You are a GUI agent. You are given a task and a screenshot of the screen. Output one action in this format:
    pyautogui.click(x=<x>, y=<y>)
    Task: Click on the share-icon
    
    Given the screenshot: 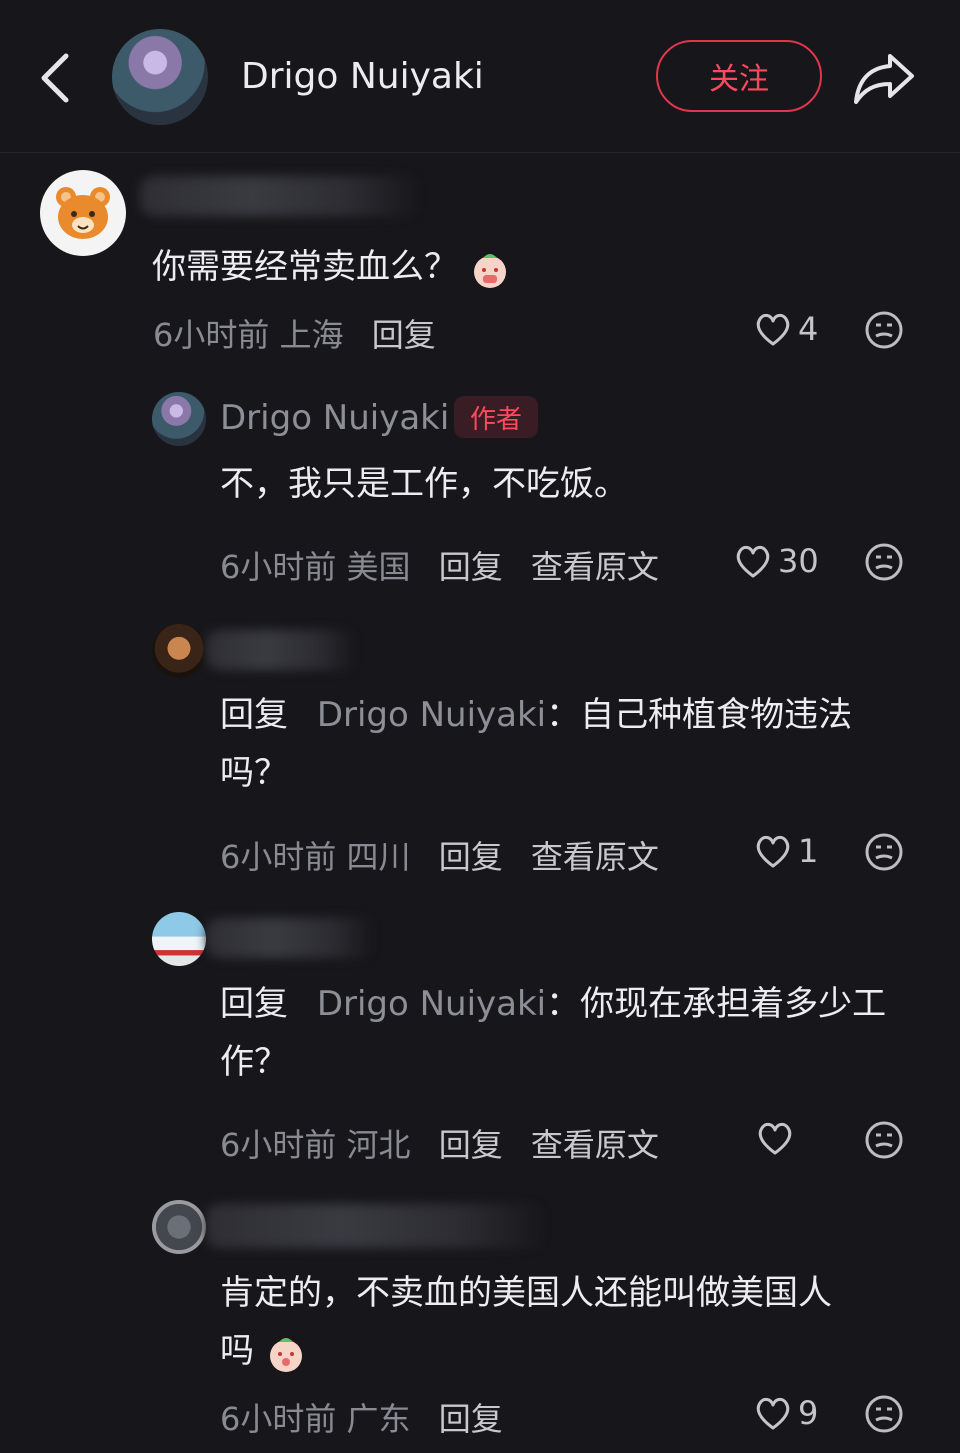 What is the action you would take?
    pyautogui.click(x=884, y=78)
    